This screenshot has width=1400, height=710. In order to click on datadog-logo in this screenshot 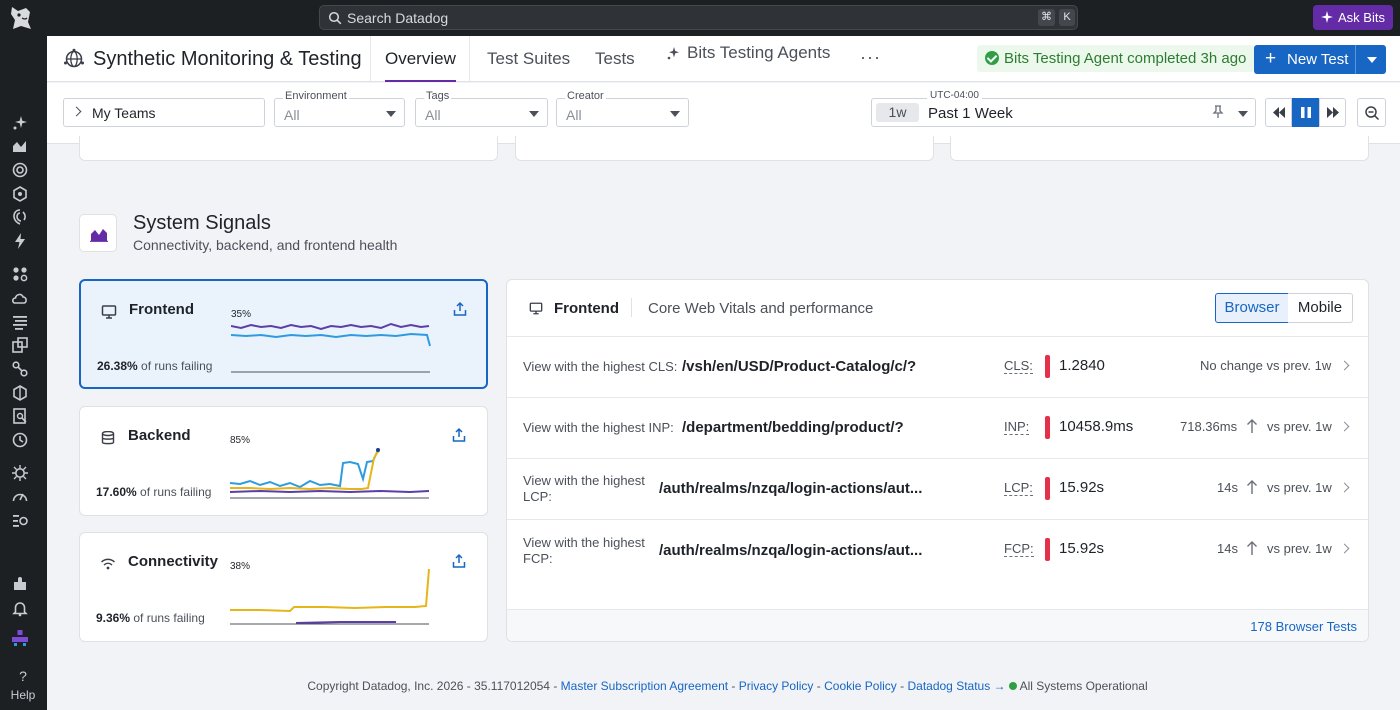, I will do `click(21, 17)`.